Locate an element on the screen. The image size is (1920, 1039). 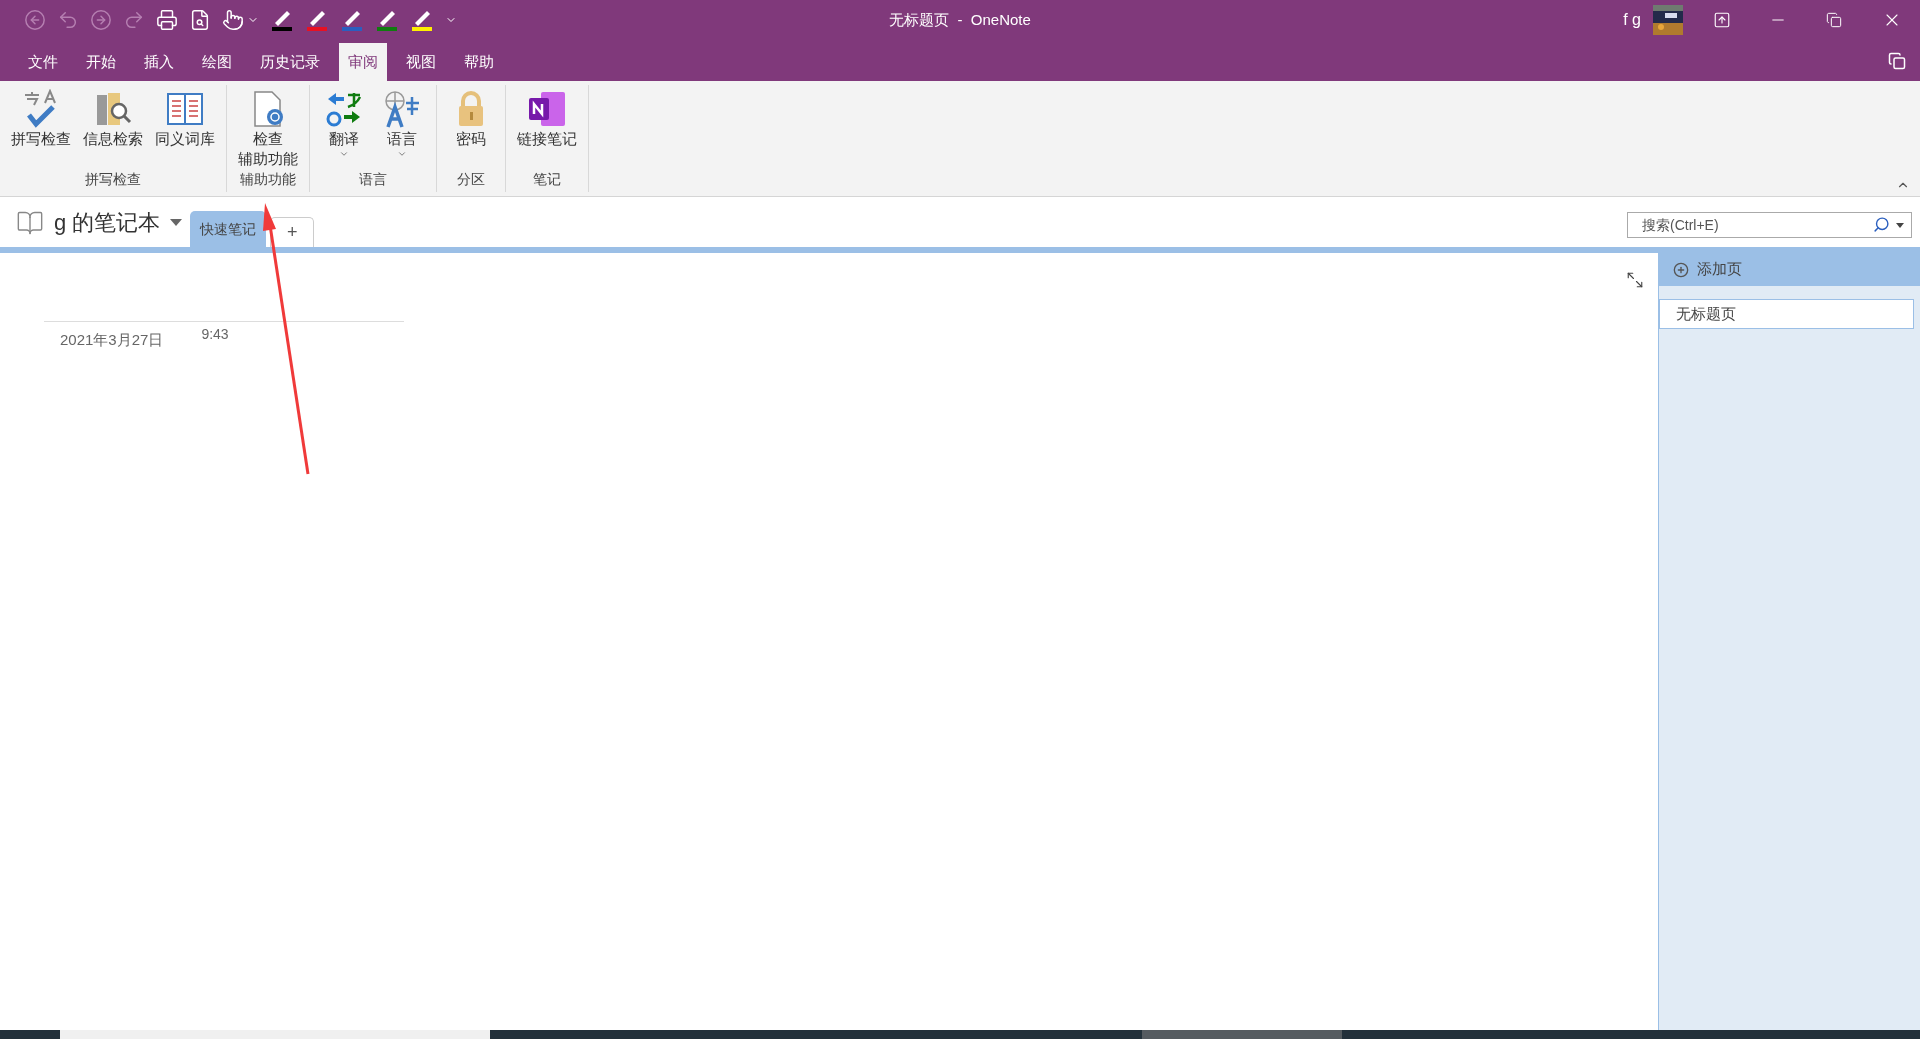
menu-tab: 绘图 is located at coordinates (217, 62).